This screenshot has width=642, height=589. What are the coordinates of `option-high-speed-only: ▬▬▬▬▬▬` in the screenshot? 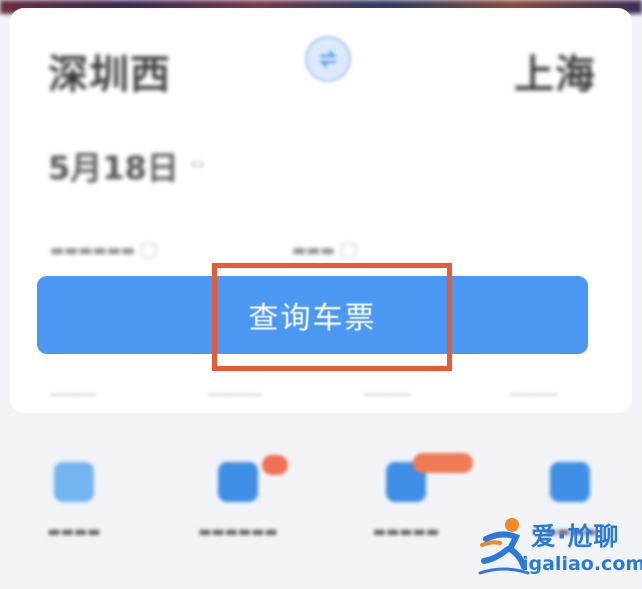 It's located at (103, 250).